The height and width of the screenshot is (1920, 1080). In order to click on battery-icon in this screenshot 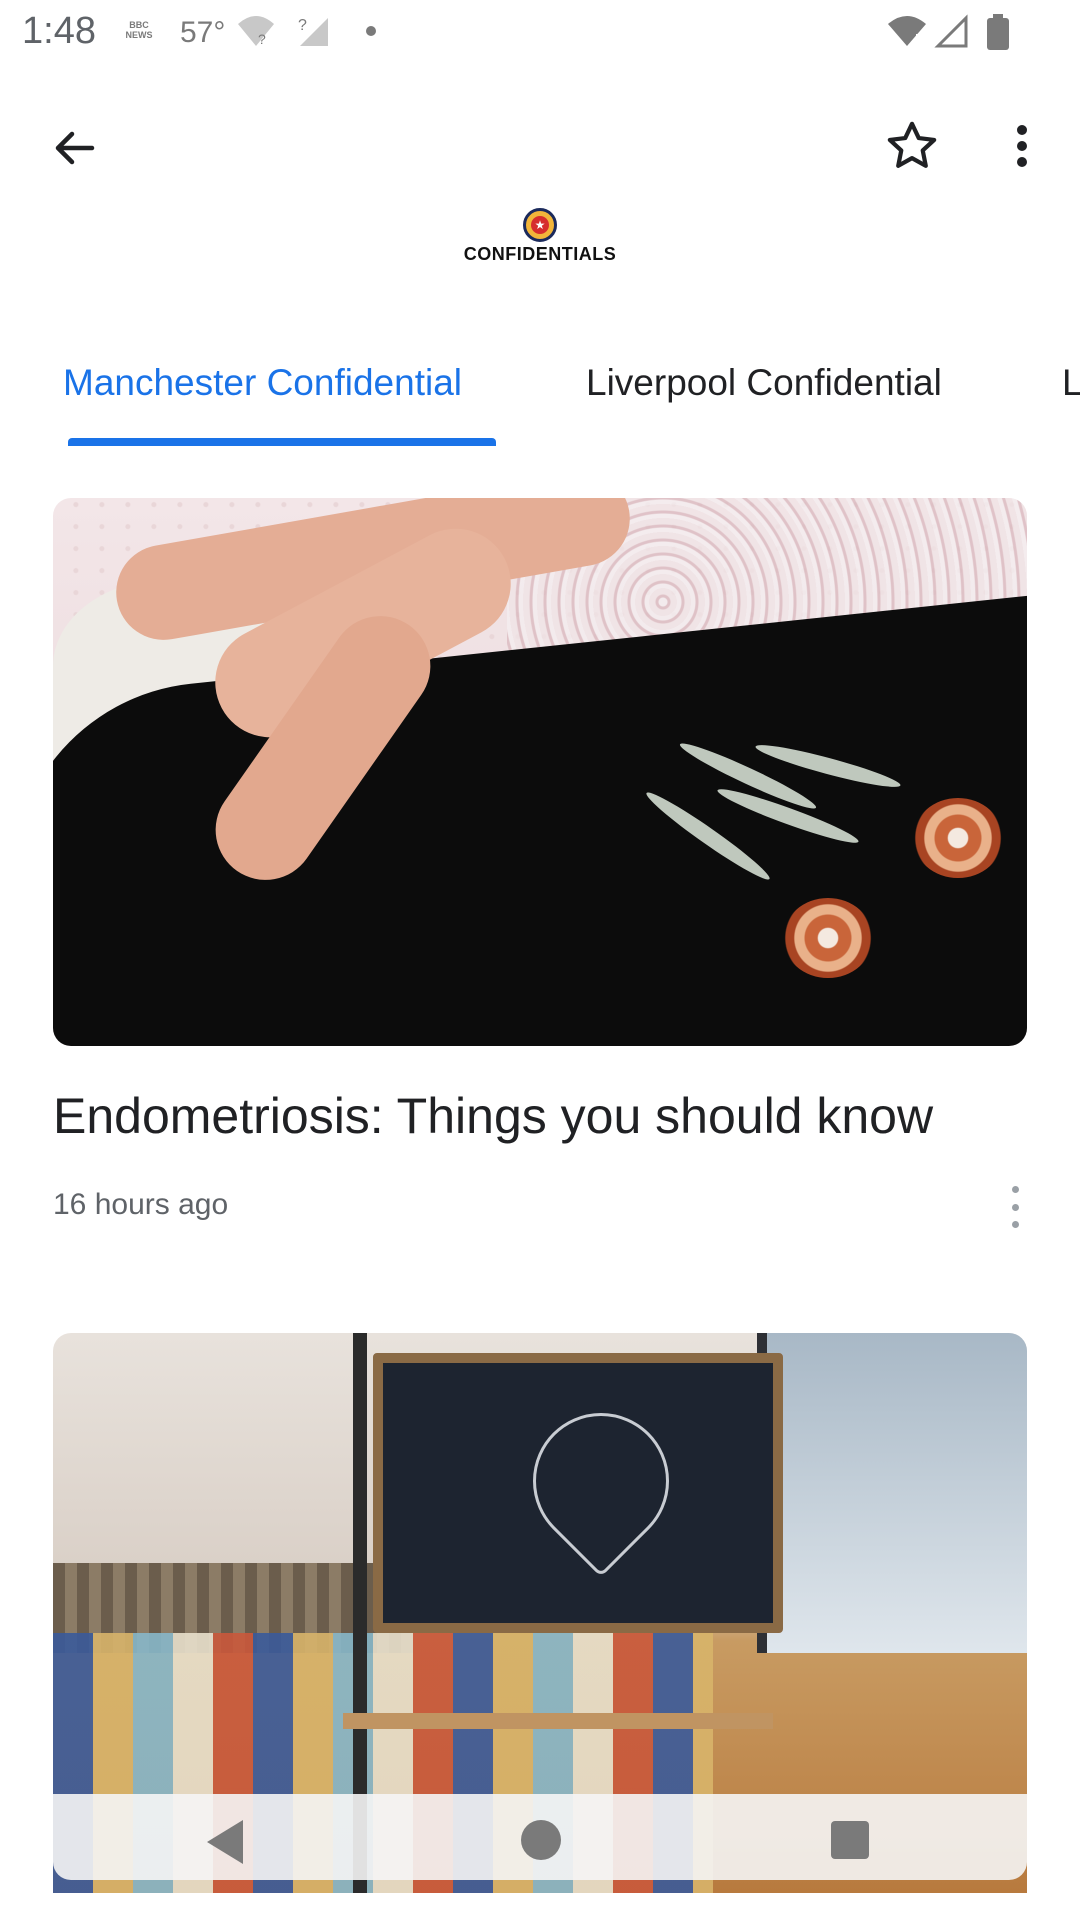, I will do `click(998, 32)`.